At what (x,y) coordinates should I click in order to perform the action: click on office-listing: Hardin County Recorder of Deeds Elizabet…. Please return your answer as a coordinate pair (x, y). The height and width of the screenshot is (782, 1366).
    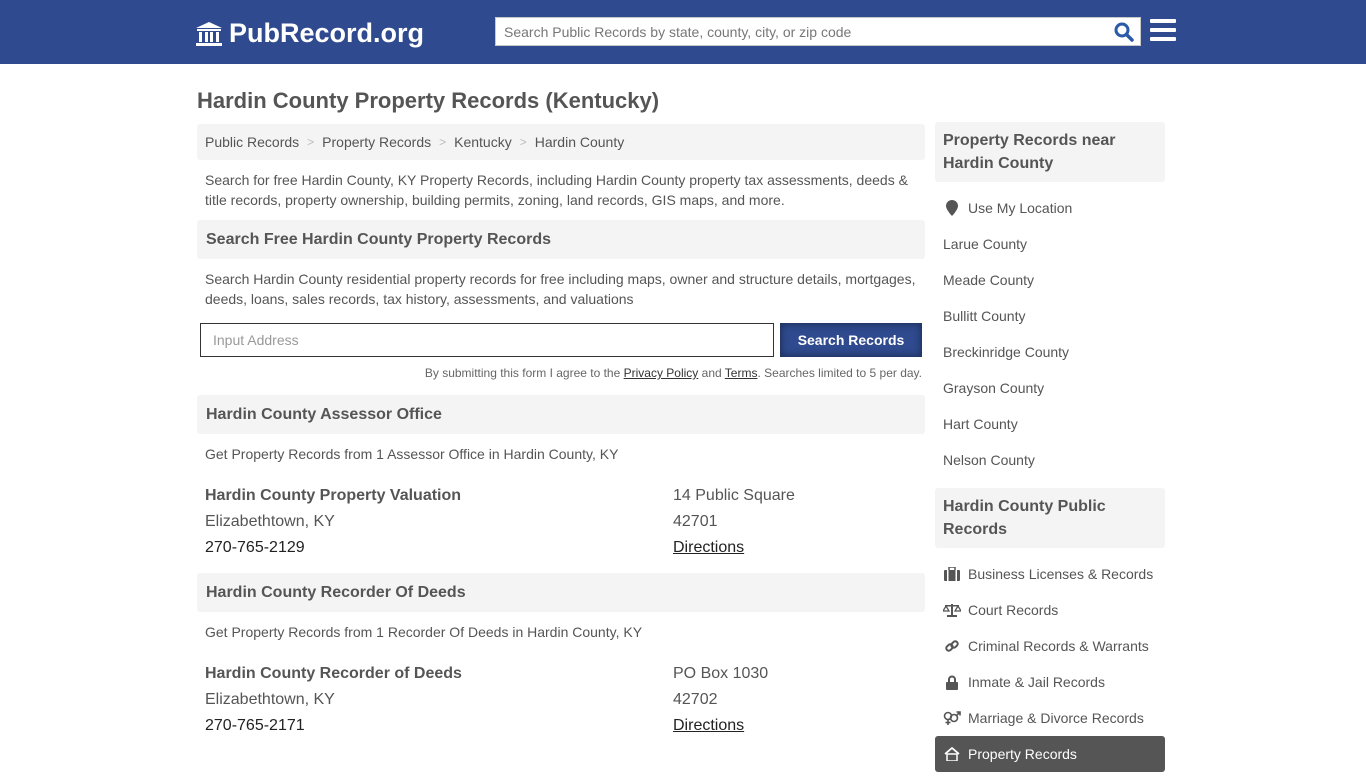
    Looking at the image, I should click on (561, 701).